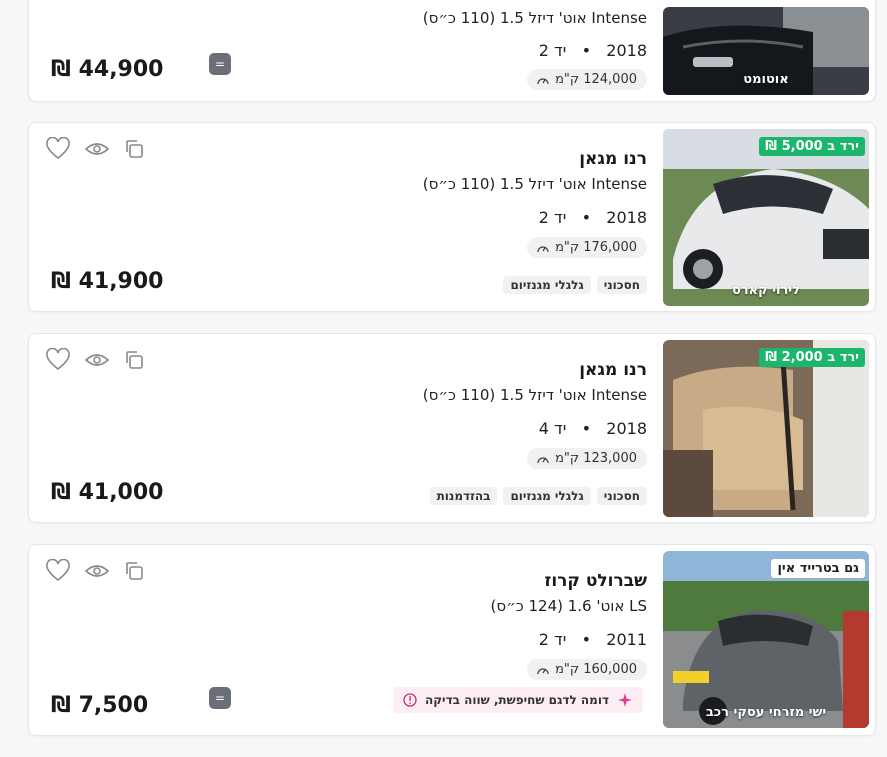 Image resolution: width=887 pixels, height=757 pixels. Describe the element at coordinates (626, 639) in the screenshot. I see `year: 2011` at that location.